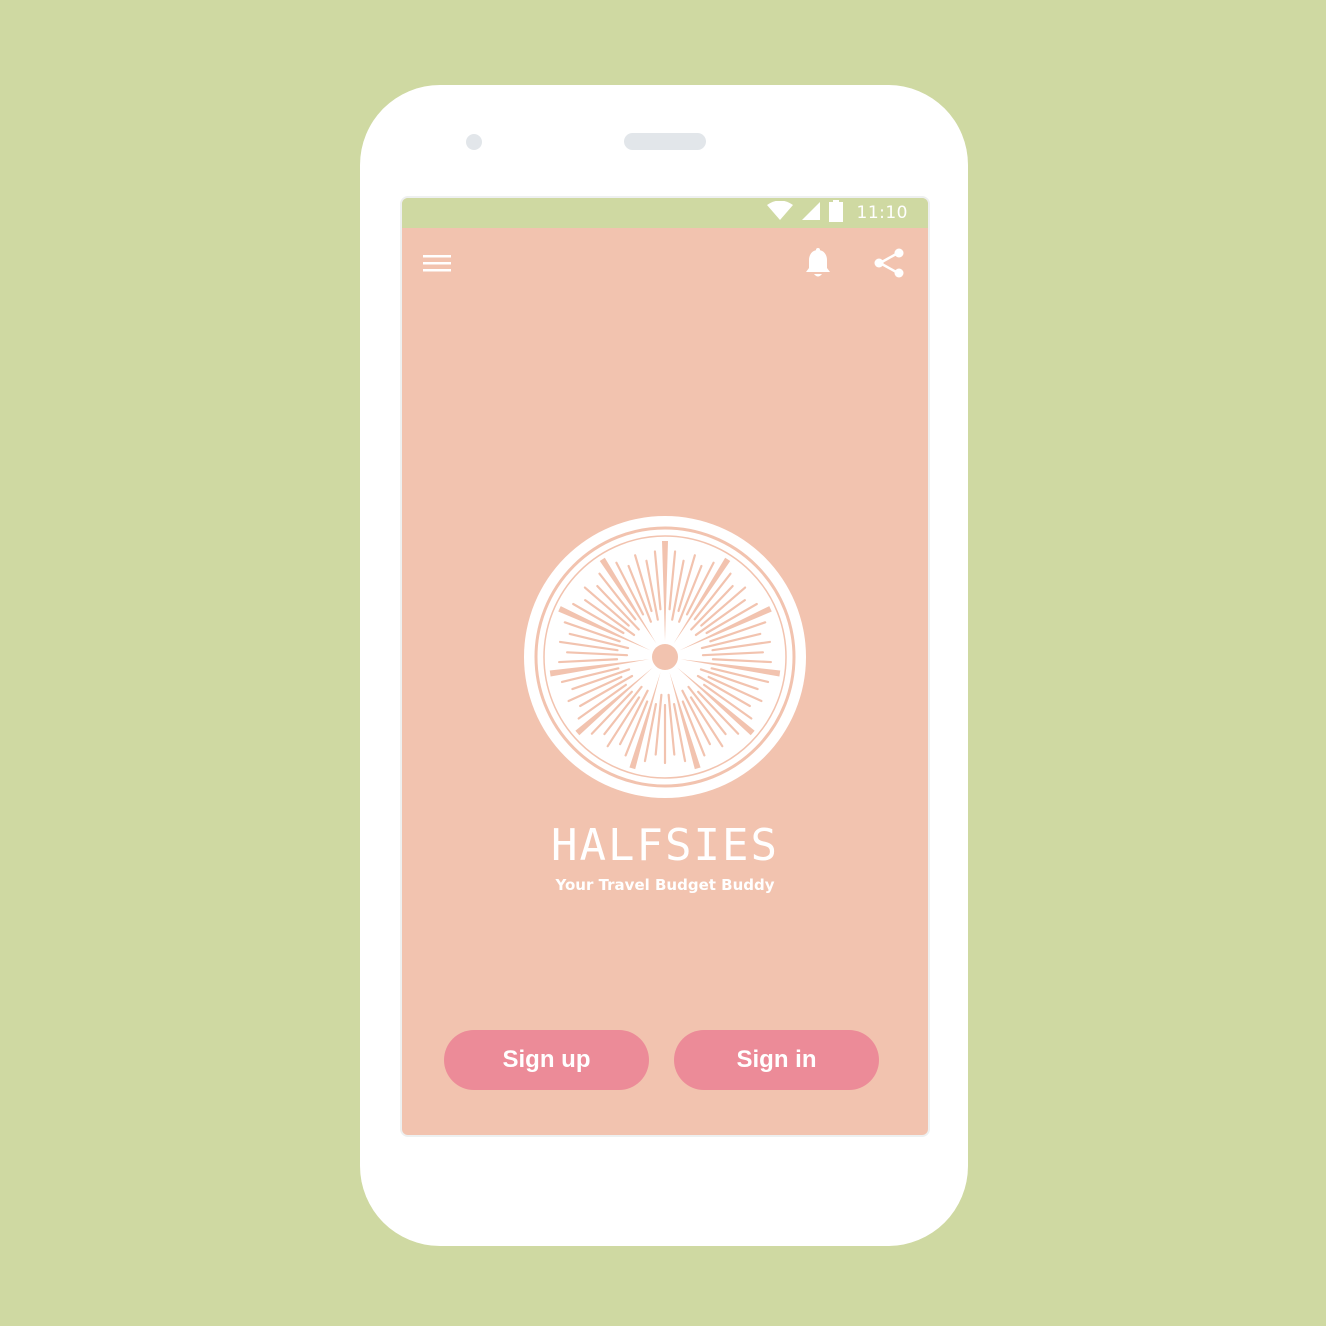 The image size is (1326, 1326). I want to click on status-bar: 11:10, so click(665, 213).